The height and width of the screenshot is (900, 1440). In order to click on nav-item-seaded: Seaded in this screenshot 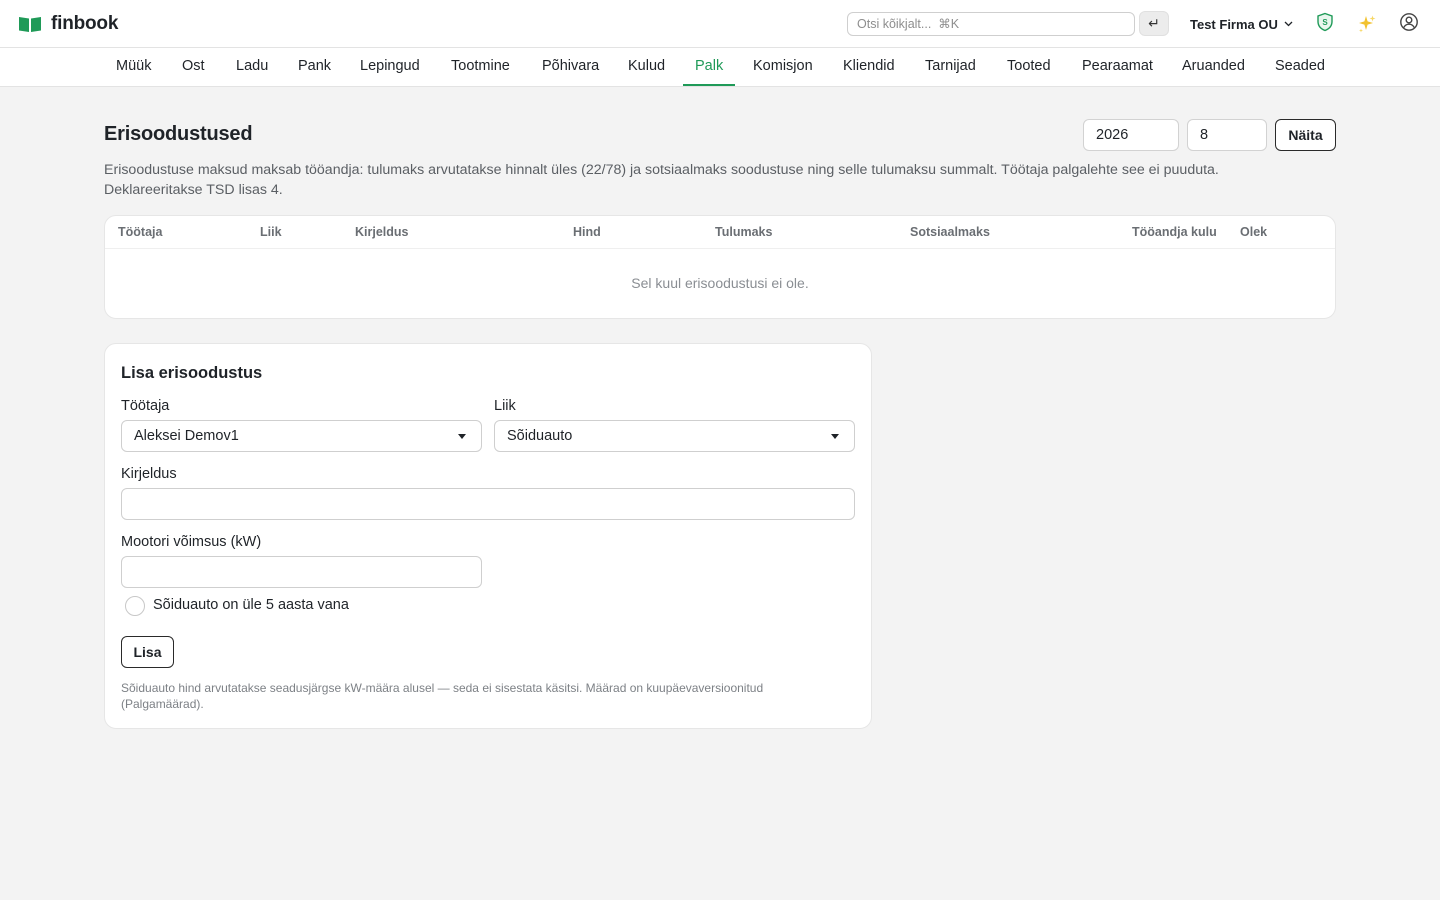, I will do `click(1300, 67)`.